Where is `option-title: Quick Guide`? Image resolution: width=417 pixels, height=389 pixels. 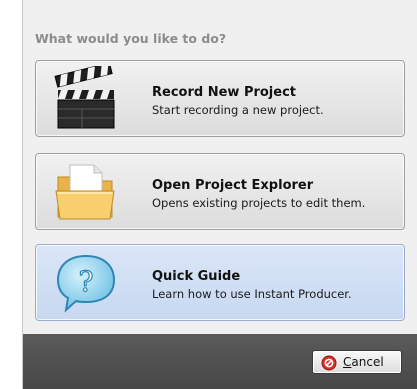
option-title: Quick Guide is located at coordinates (196, 276).